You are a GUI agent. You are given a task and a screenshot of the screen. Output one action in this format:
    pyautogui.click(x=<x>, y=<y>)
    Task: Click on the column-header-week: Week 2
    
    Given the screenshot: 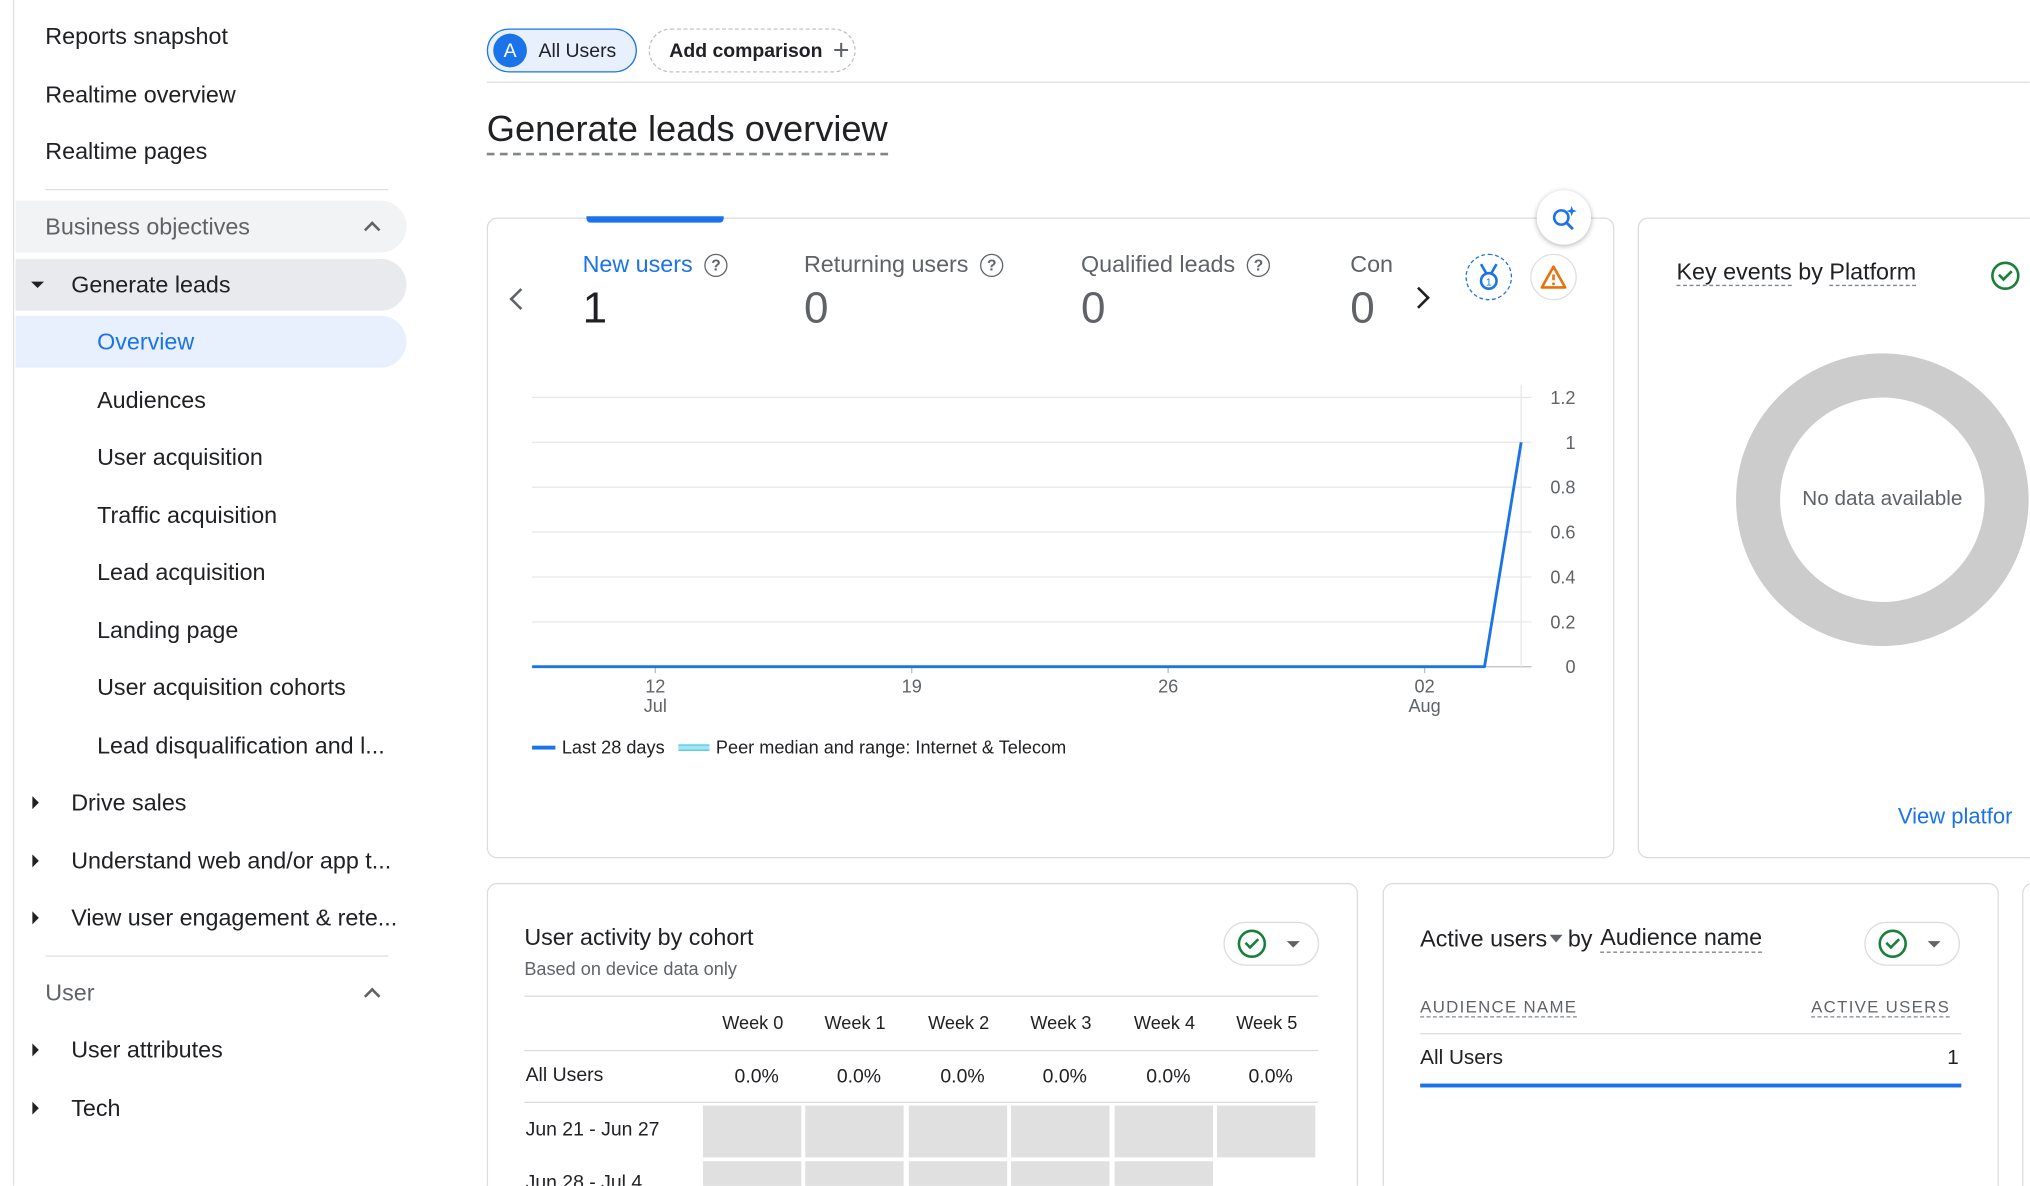 What is the action you would take?
    pyautogui.click(x=959, y=1023)
    